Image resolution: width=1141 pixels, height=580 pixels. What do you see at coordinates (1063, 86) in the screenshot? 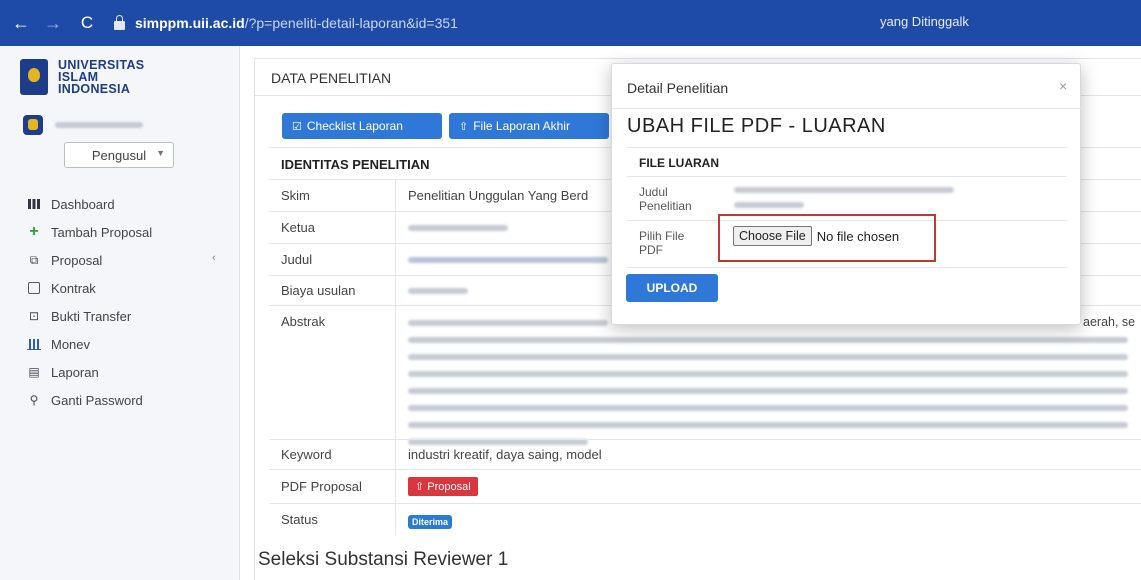
I see `close-icon: ×` at bounding box center [1063, 86].